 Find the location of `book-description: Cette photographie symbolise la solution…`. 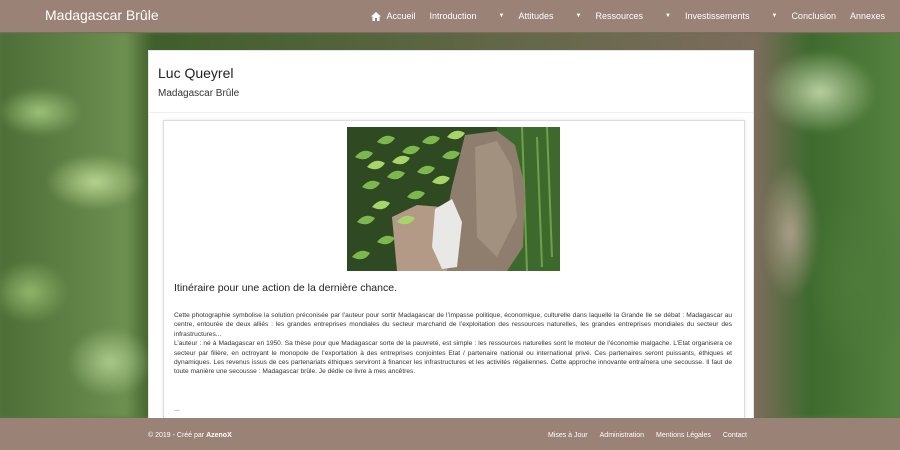

book-description: Cette photographie symbolise la solution… is located at coordinates (453, 344).